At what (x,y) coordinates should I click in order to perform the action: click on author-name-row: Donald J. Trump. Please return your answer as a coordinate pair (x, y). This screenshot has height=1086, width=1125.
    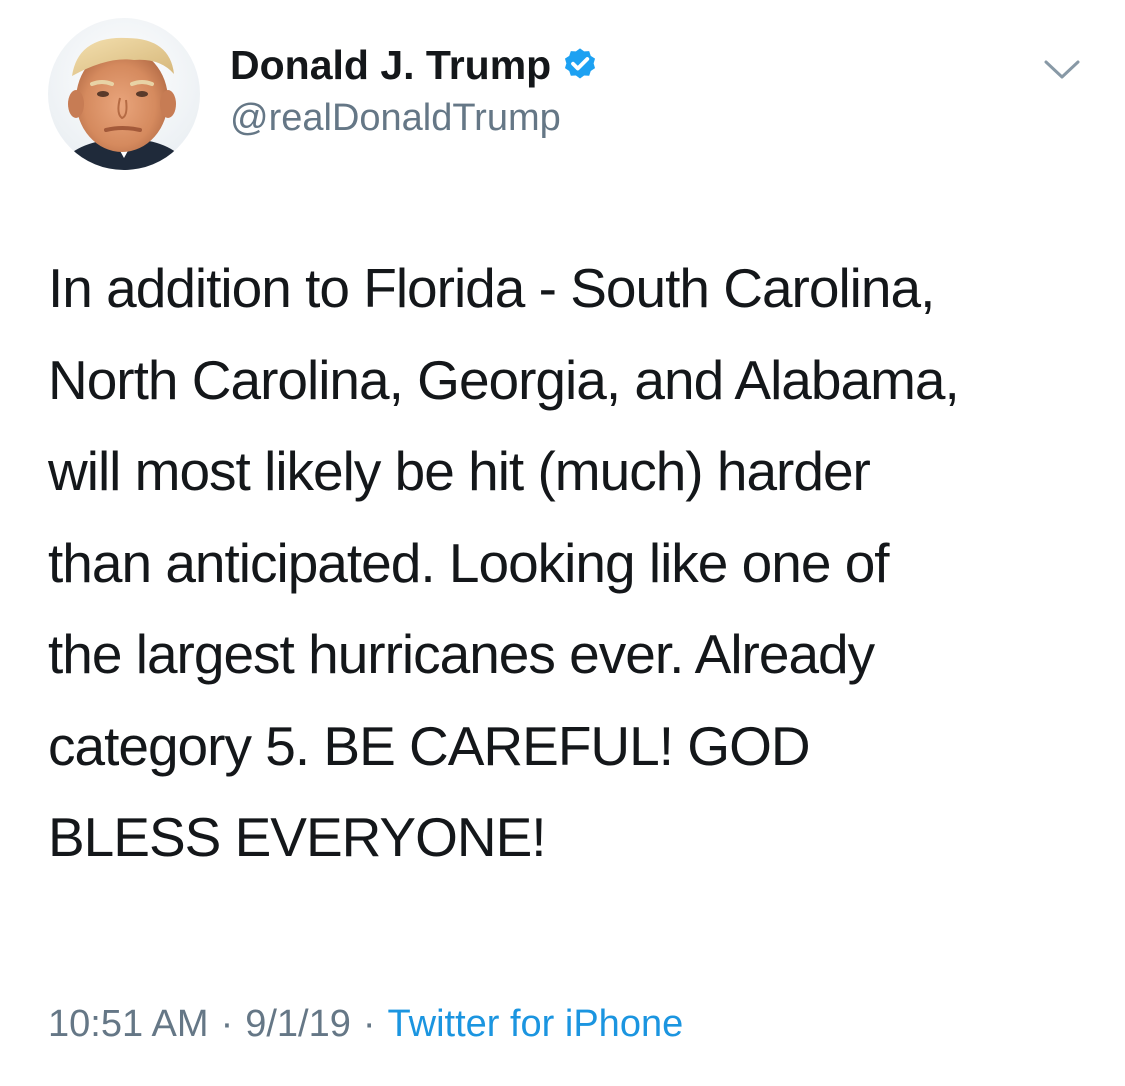
    Looking at the image, I should click on (414, 65).